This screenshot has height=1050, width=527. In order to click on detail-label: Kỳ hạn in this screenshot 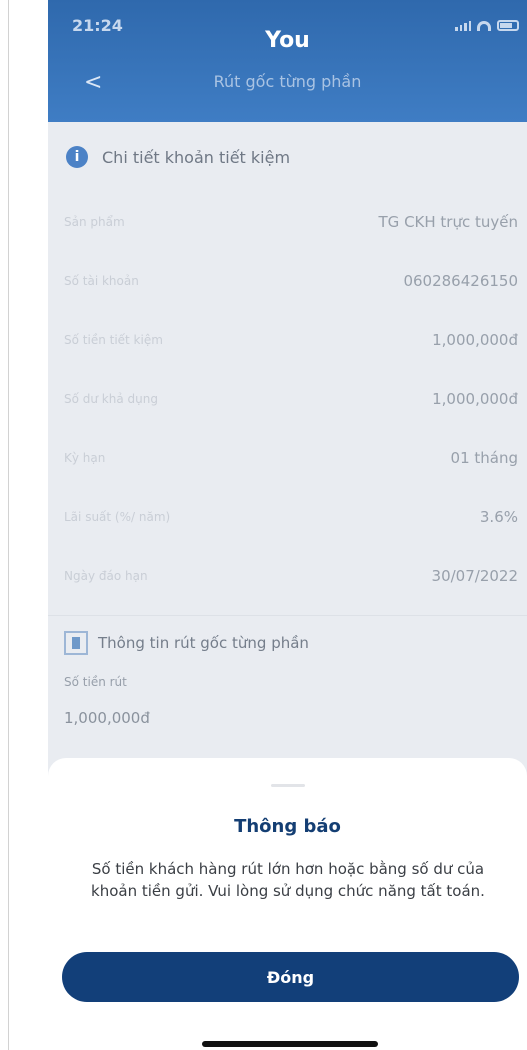, I will do `click(85, 457)`.